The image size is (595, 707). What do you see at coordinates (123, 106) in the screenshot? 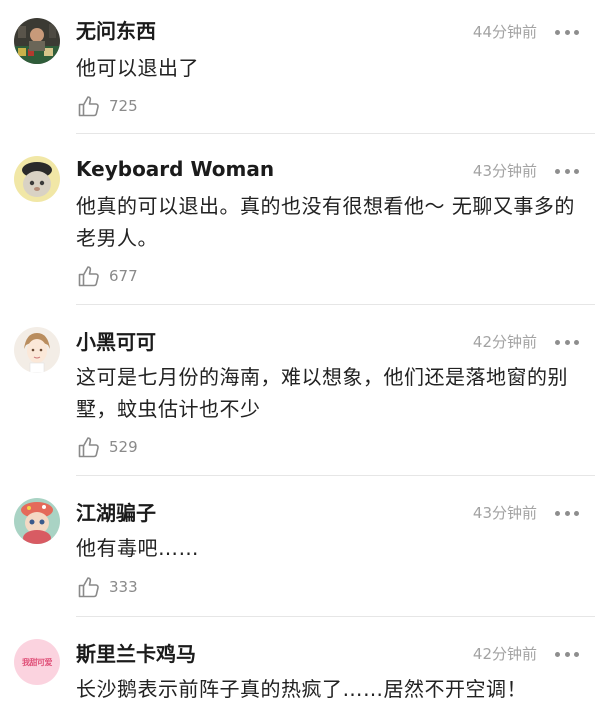
I see `like-count: 725` at bounding box center [123, 106].